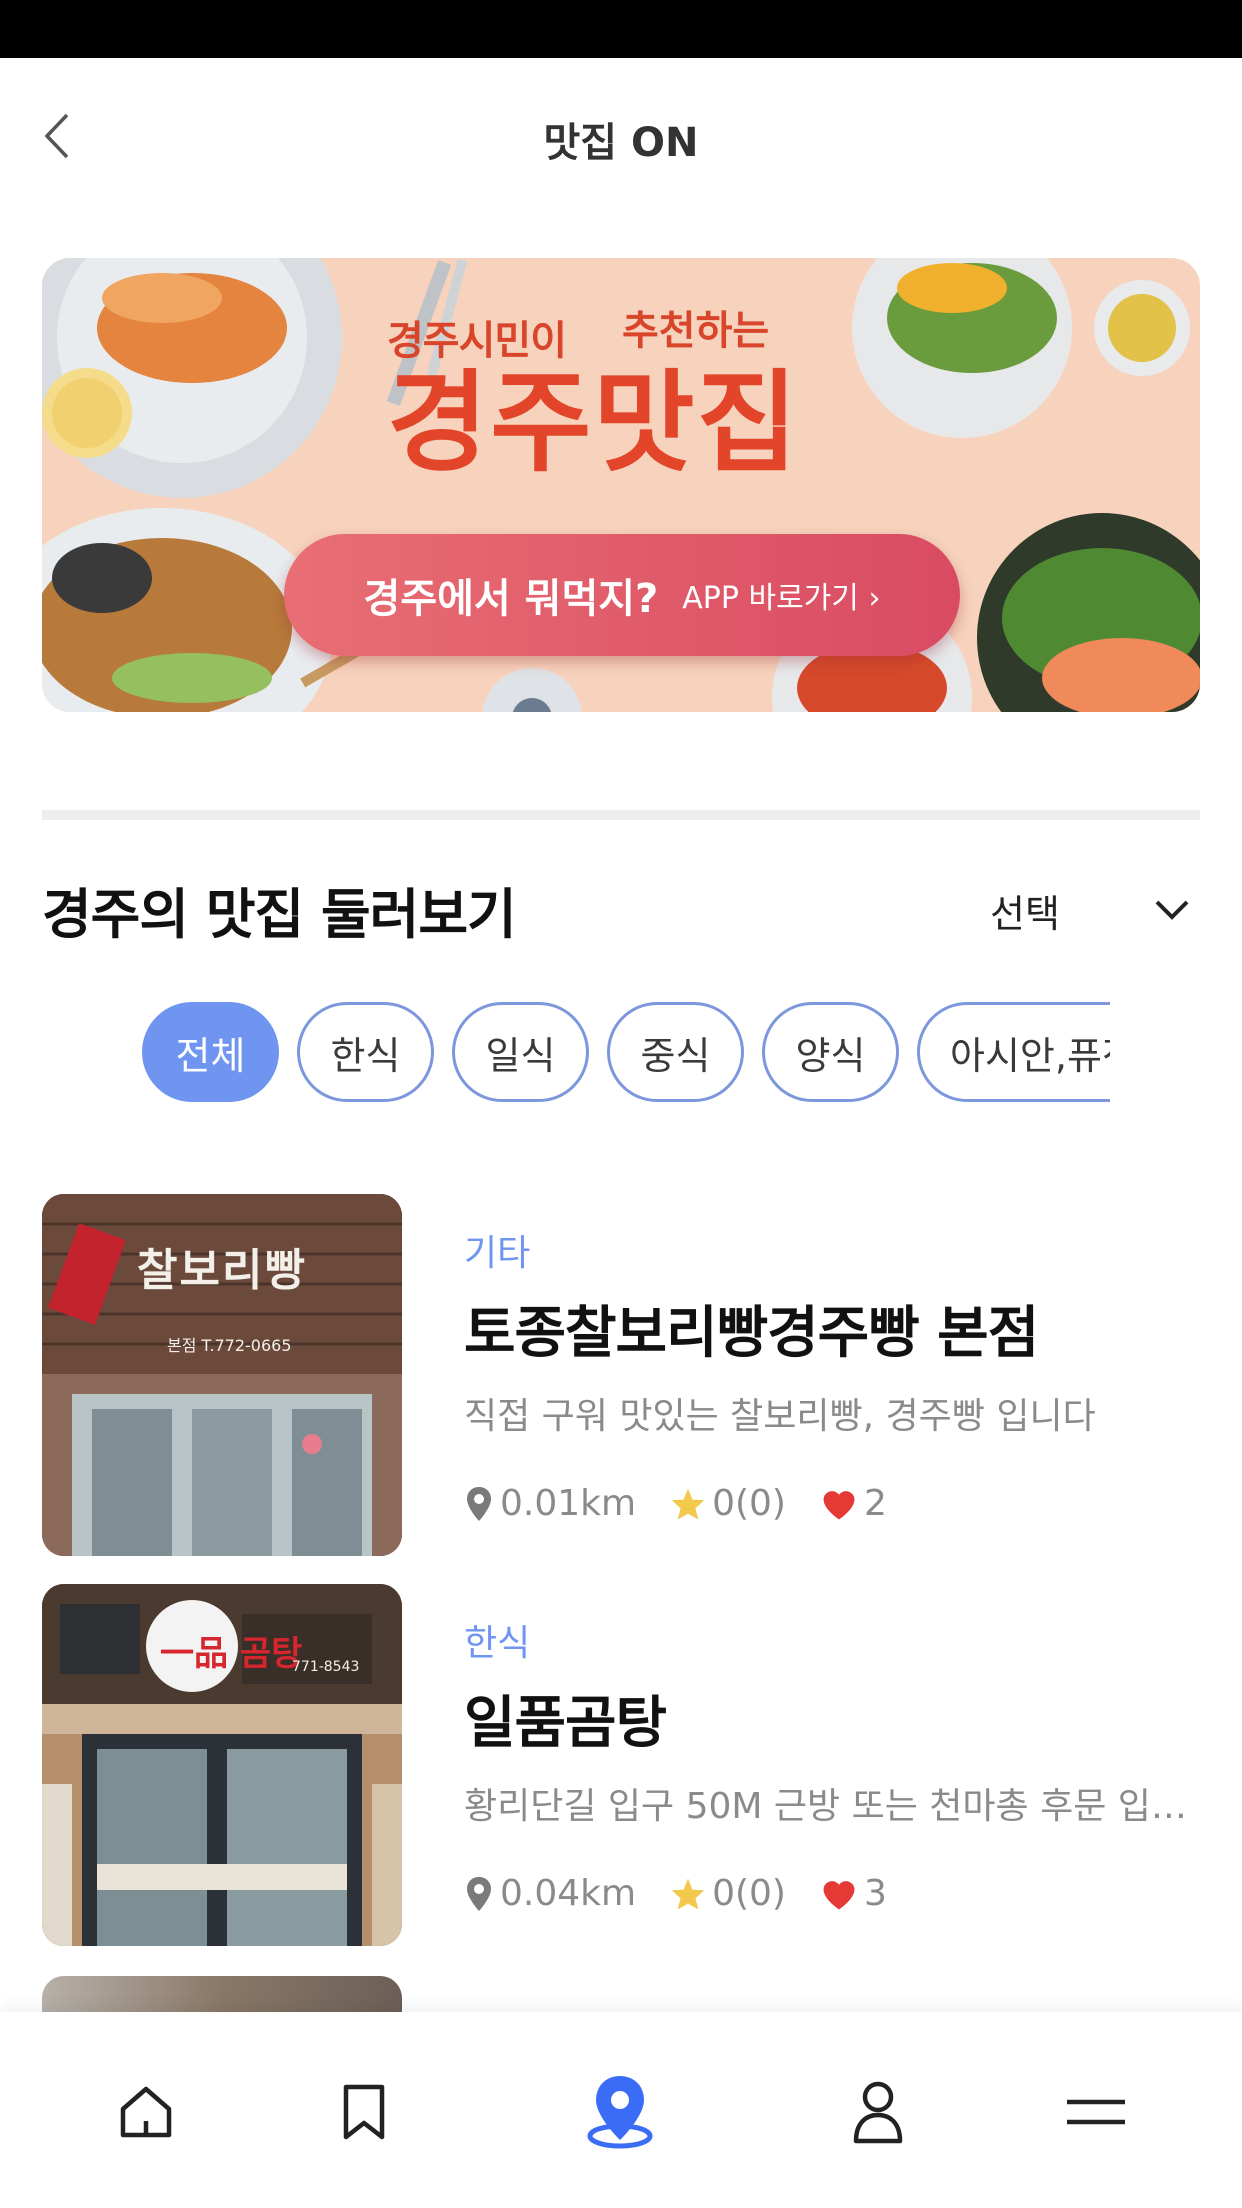  Describe the element at coordinates (326, 1667) in the screenshot. I see `sign-sub: 771-8543` at that location.